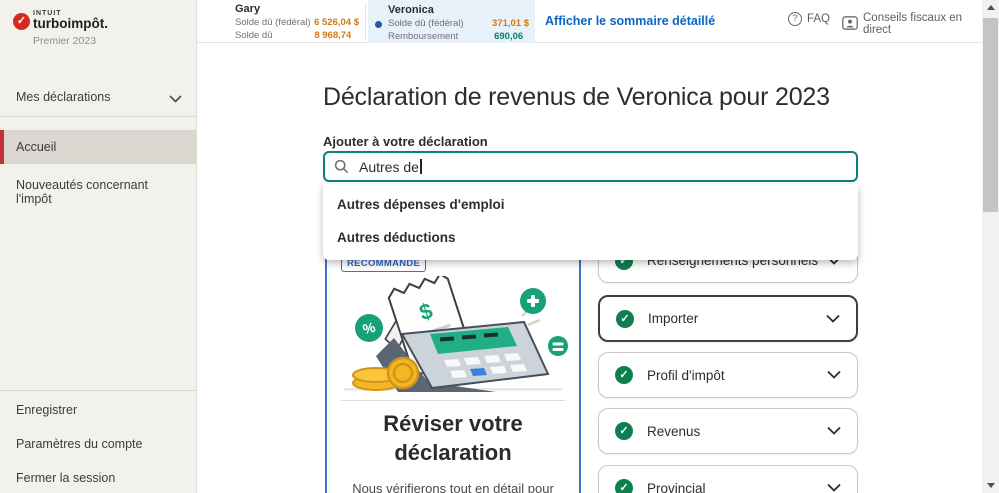 This screenshot has height=493, width=999. What do you see at coordinates (365, 21) in the screenshot?
I see `topbar-divider` at bounding box center [365, 21].